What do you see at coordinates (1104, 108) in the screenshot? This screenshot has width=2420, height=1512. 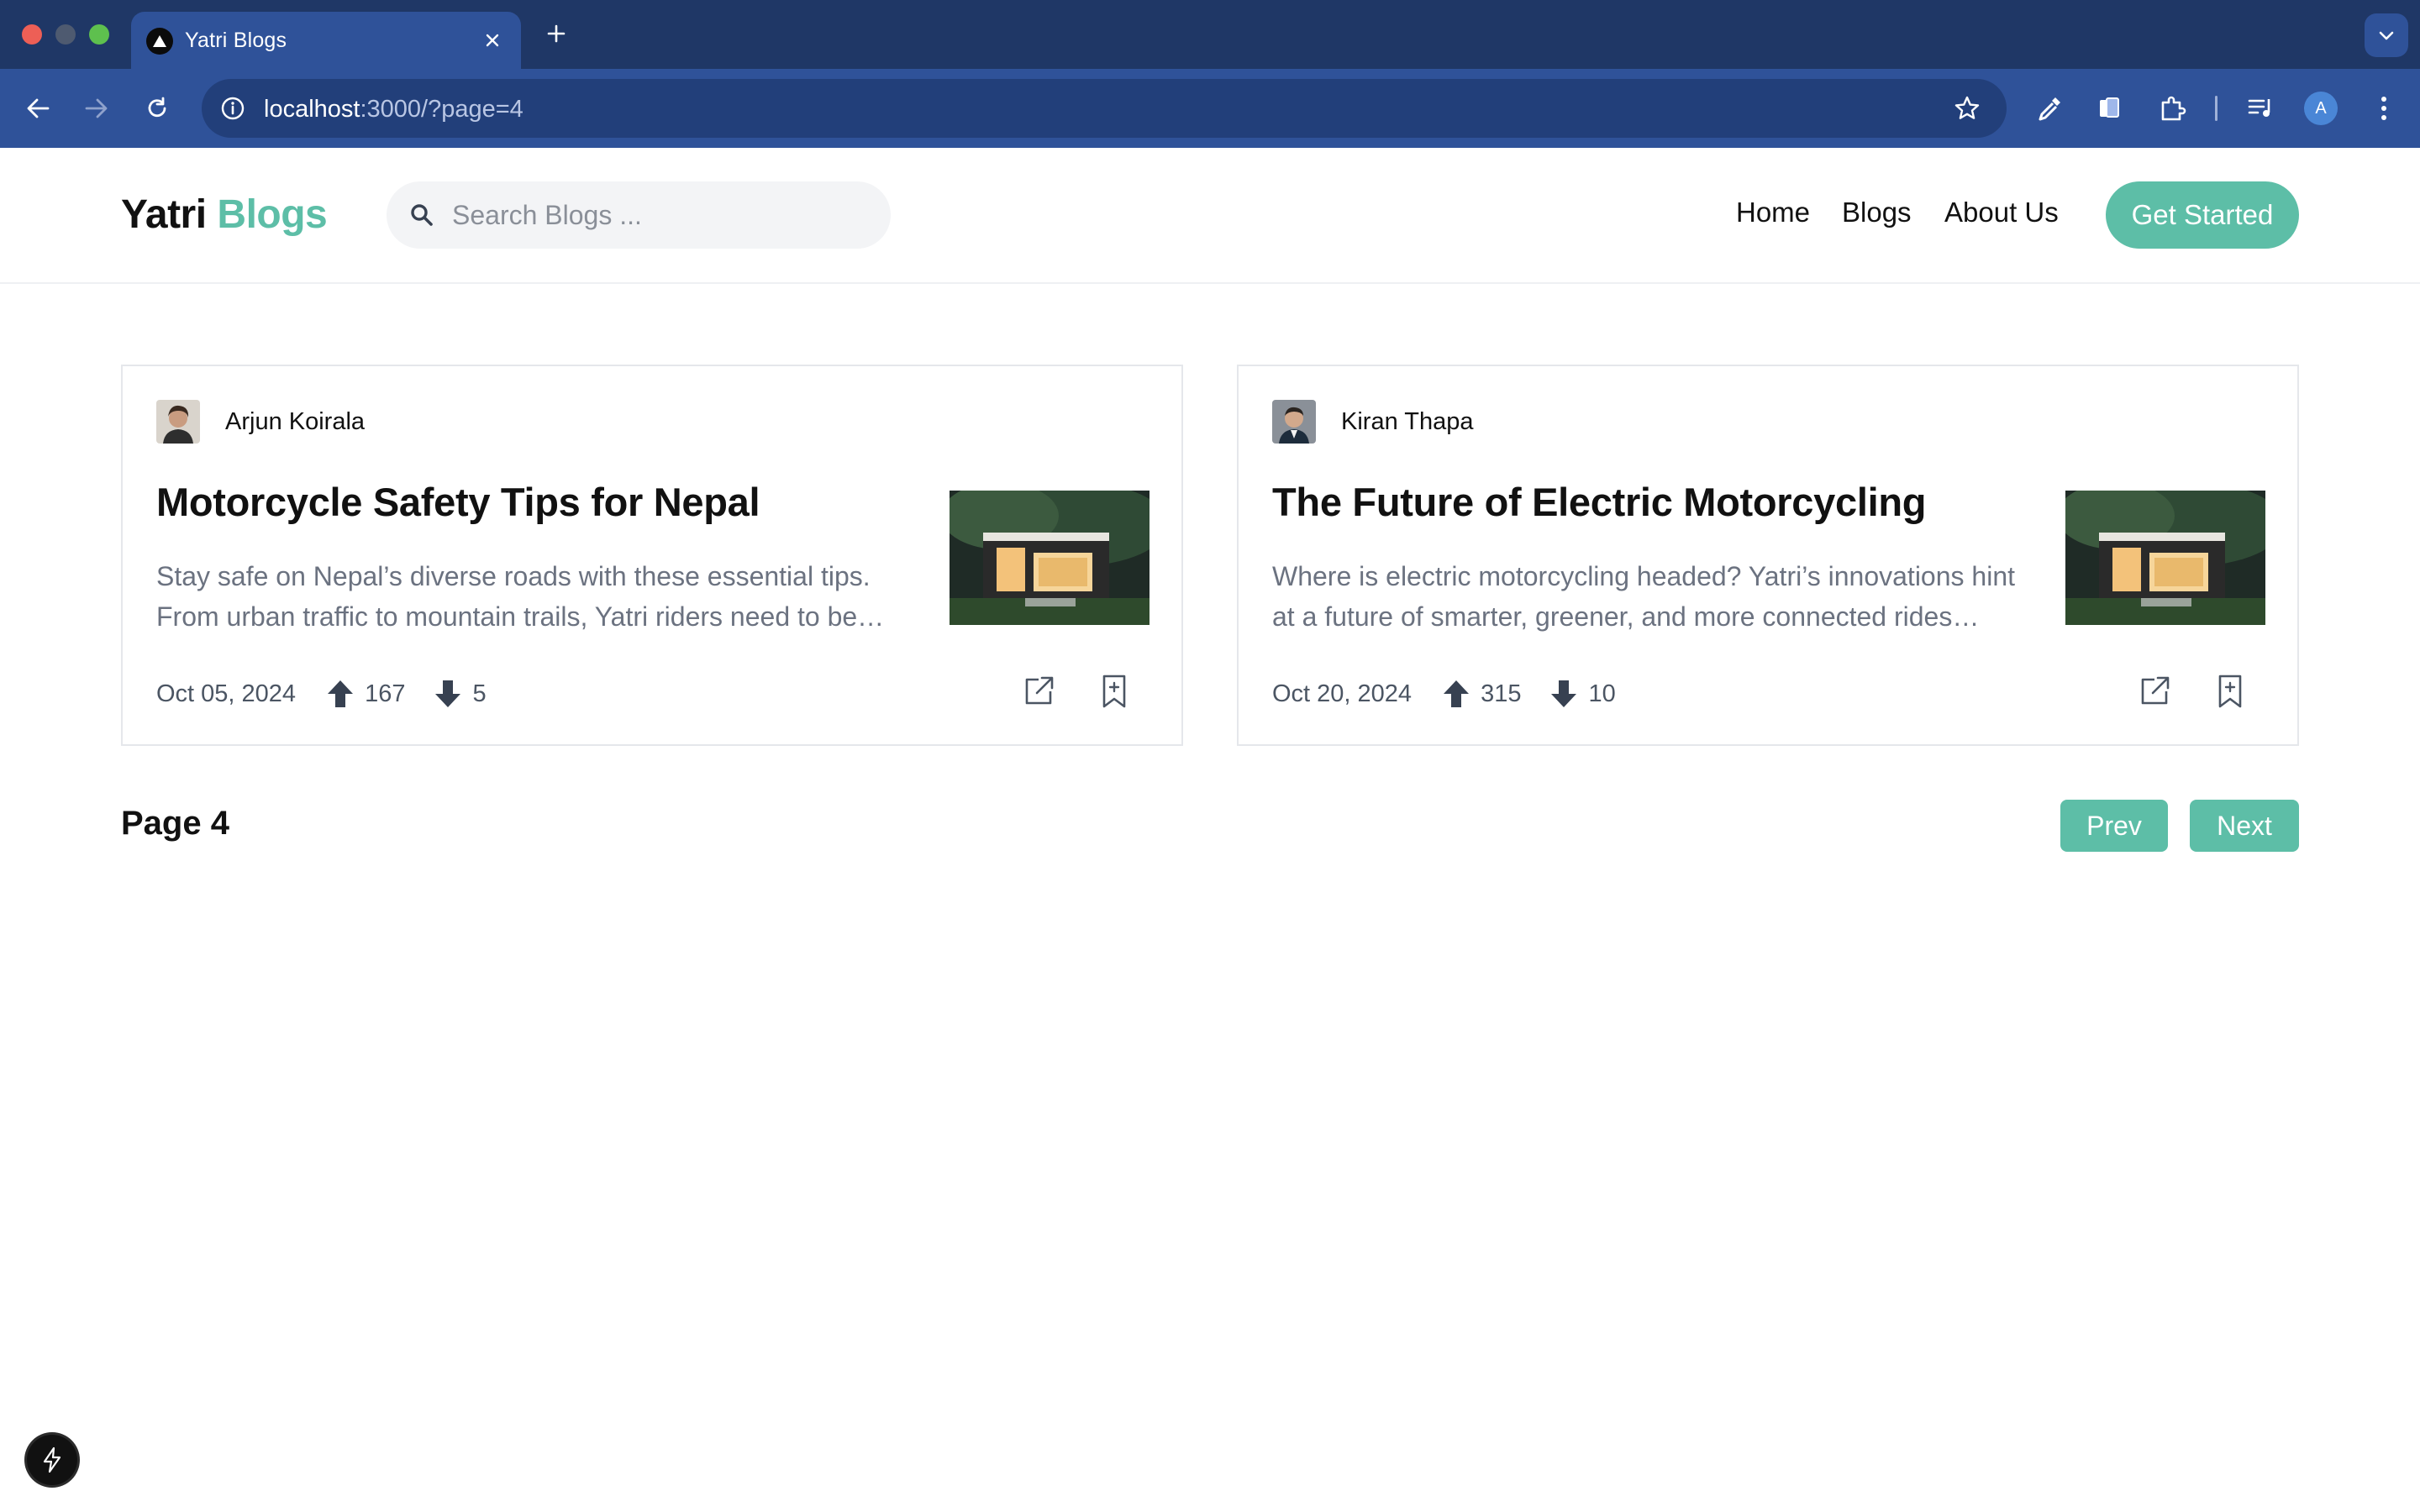 I see `address-bar: localhost:3000/?page=4` at bounding box center [1104, 108].